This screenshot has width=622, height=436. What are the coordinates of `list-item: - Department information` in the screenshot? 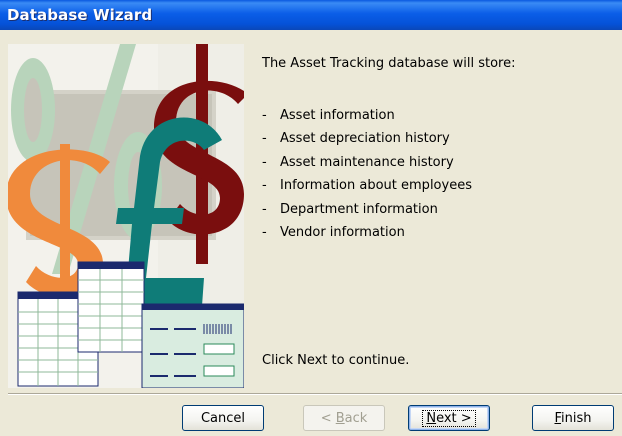 It's located at (367, 213).